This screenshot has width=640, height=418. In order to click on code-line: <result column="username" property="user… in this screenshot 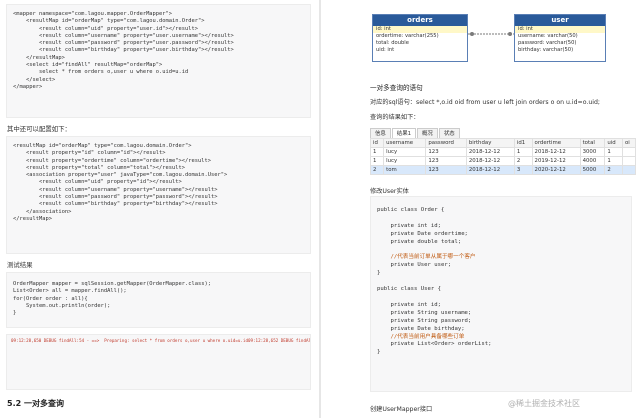, I will do `click(115, 189)`.